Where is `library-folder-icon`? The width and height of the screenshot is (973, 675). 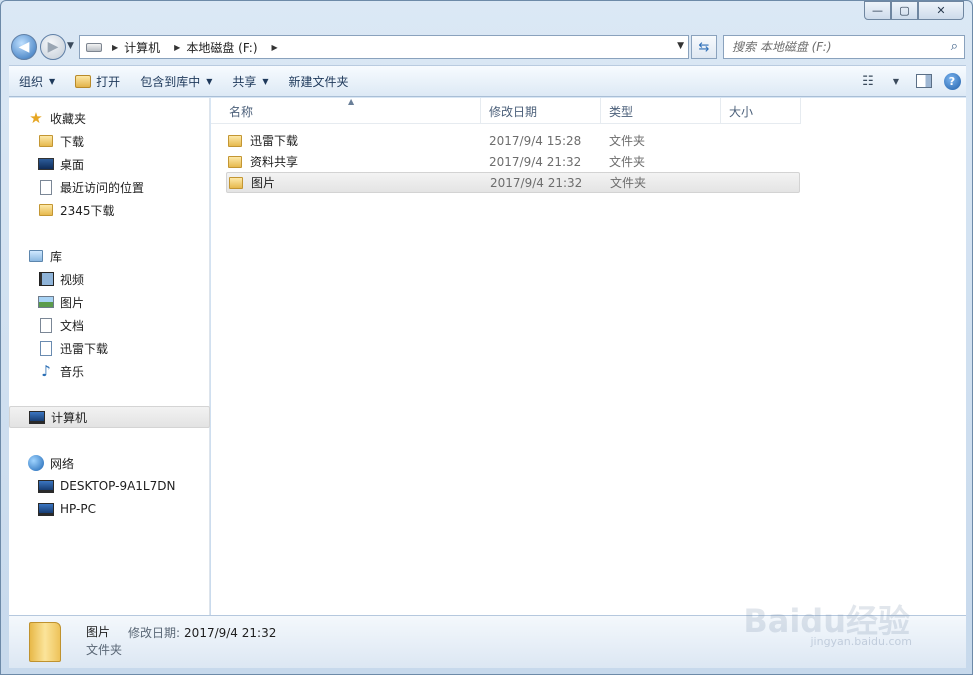 library-folder-icon is located at coordinates (36, 256).